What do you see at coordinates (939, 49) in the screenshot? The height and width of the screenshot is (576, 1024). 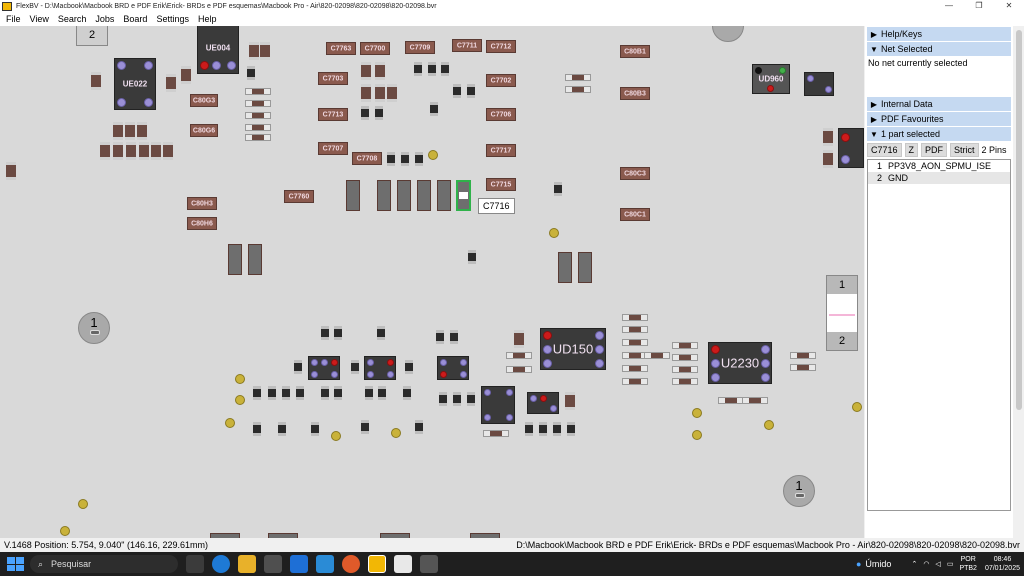 I see `section-net-selected: ▼ Net Selected` at bounding box center [939, 49].